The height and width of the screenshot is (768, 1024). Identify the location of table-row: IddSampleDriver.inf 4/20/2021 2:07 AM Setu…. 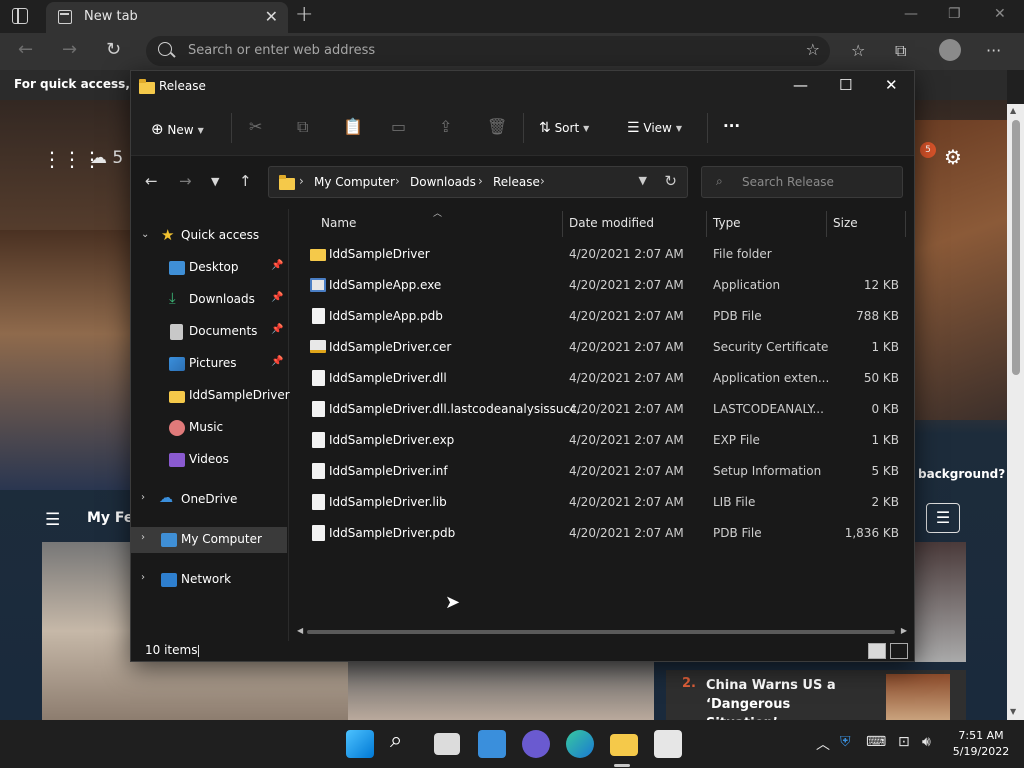
(605, 471).